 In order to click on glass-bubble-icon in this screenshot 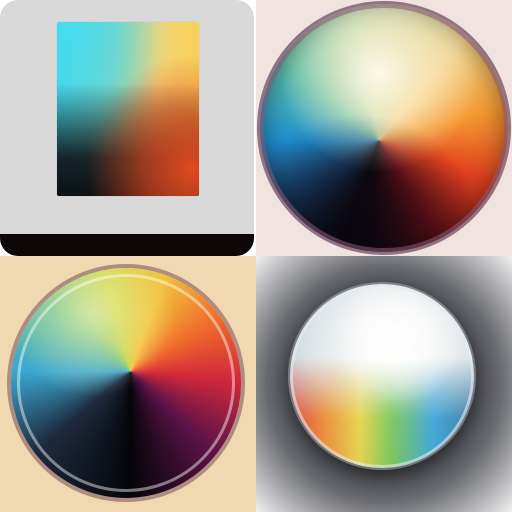, I will do `click(382, 376)`.